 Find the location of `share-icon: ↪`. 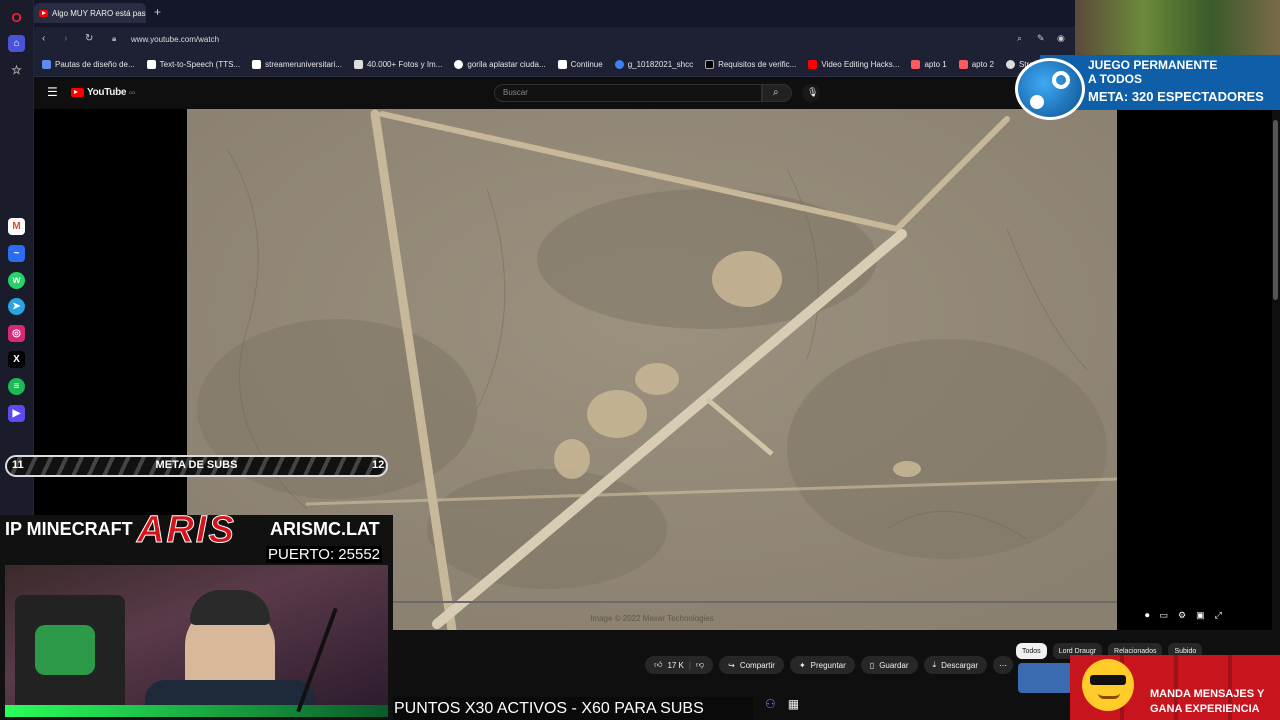

share-icon: ↪ is located at coordinates (731, 665).